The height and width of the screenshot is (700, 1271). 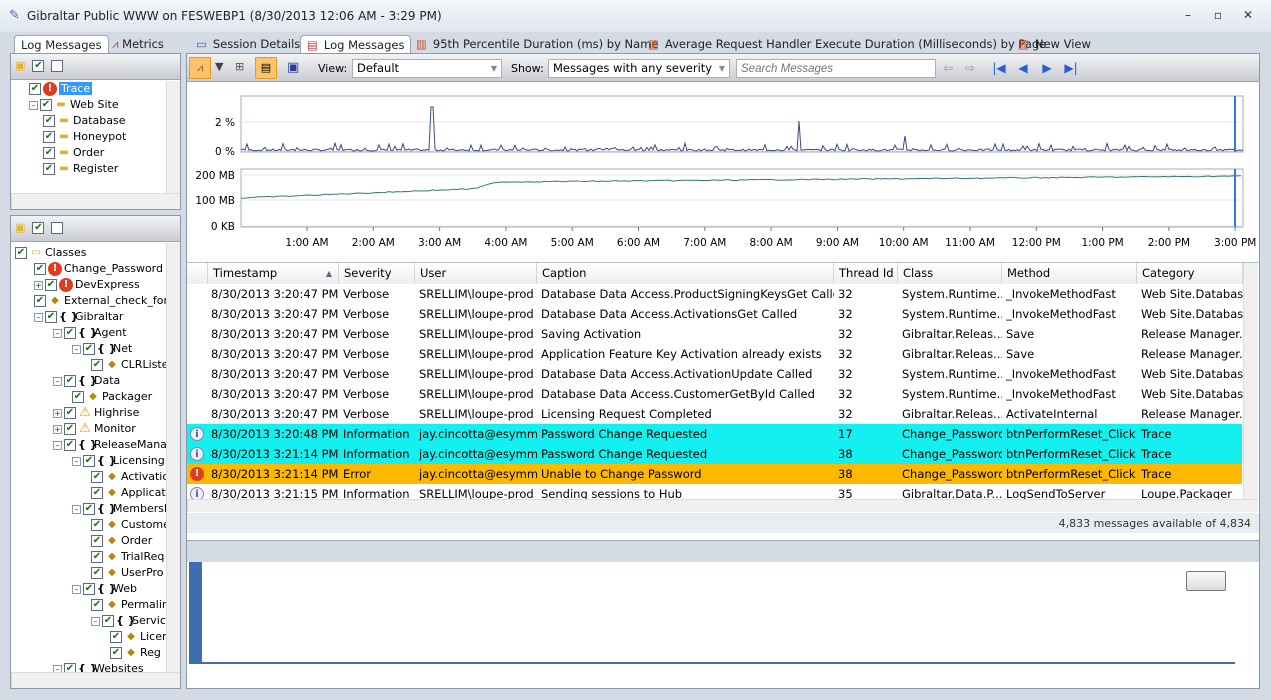 I want to click on tree-item: ✔ ◆ Permalin, so click(x=128, y=605).